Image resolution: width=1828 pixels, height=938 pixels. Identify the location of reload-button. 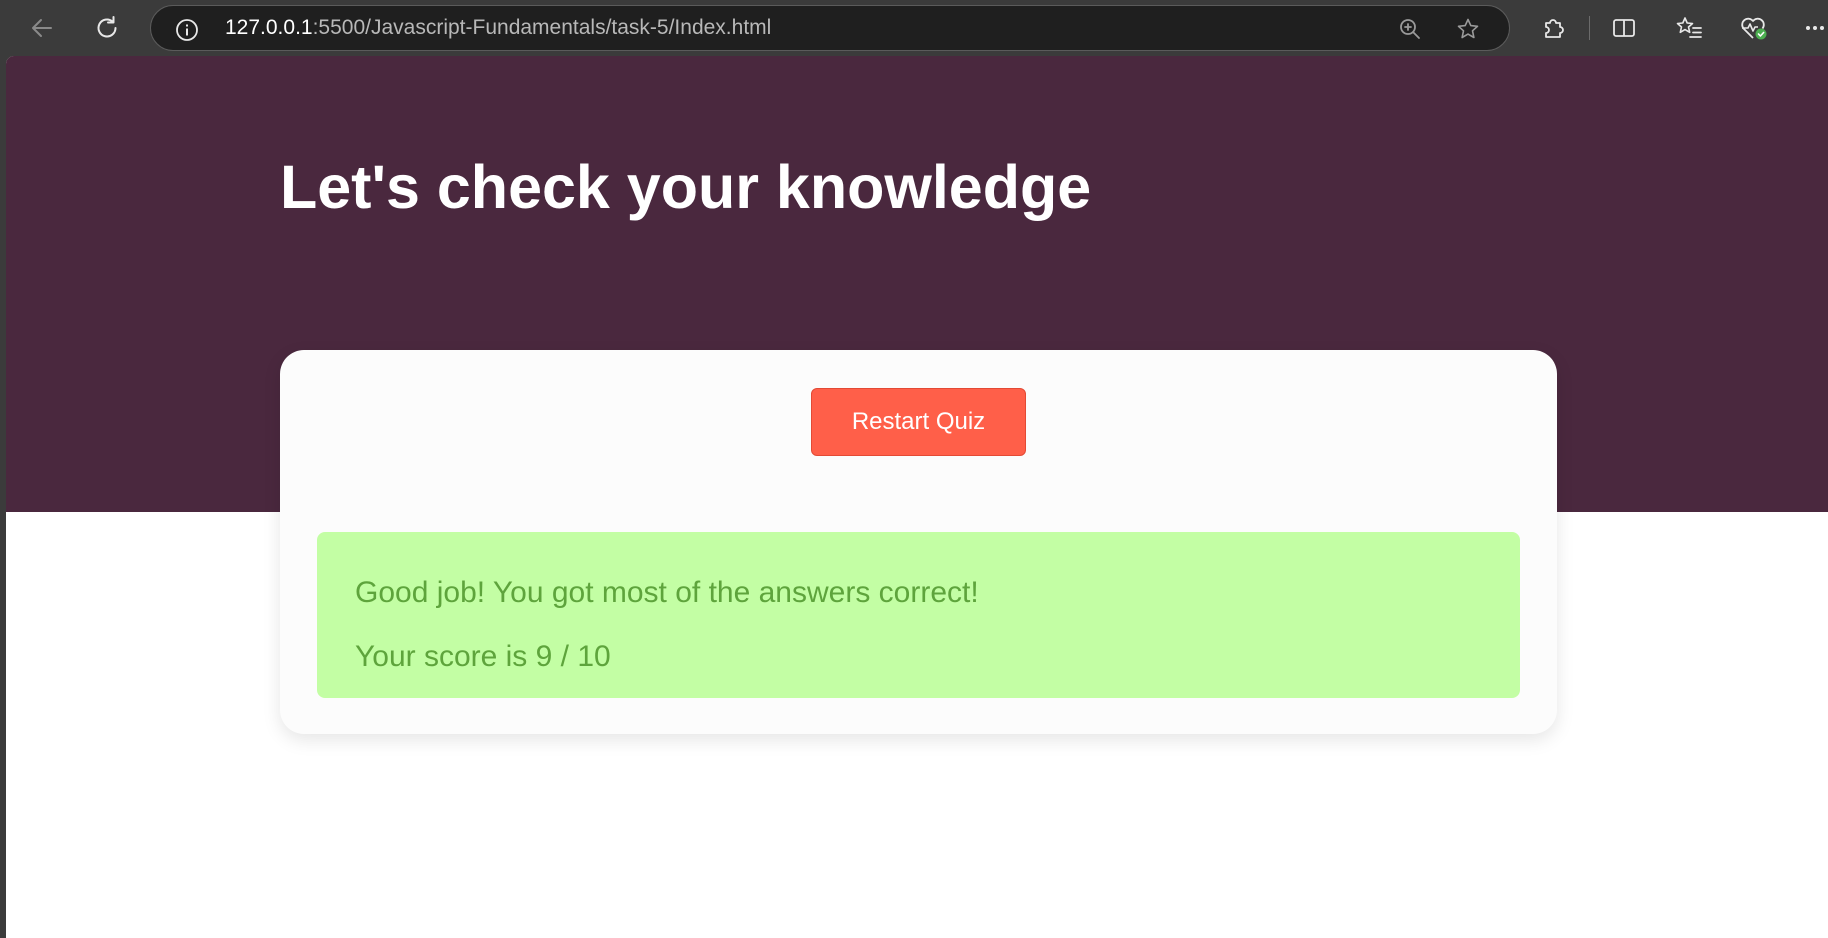
(107, 28).